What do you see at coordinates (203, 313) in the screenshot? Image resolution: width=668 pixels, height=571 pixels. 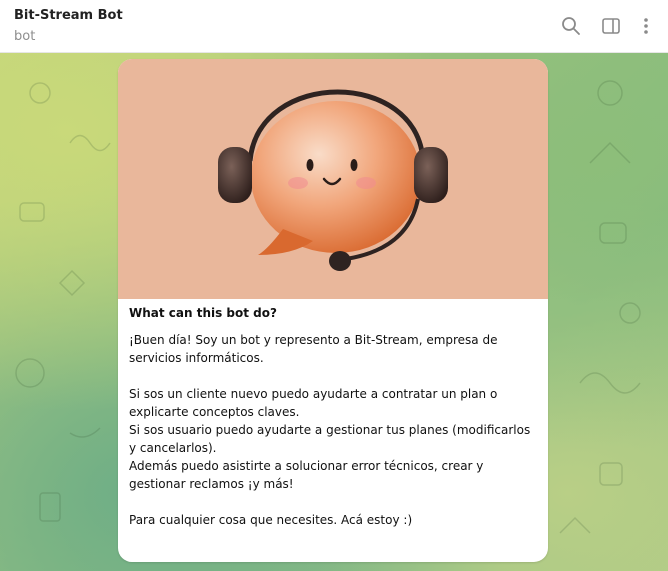 I see `card-heading: What can this bot do?` at bounding box center [203, 313].